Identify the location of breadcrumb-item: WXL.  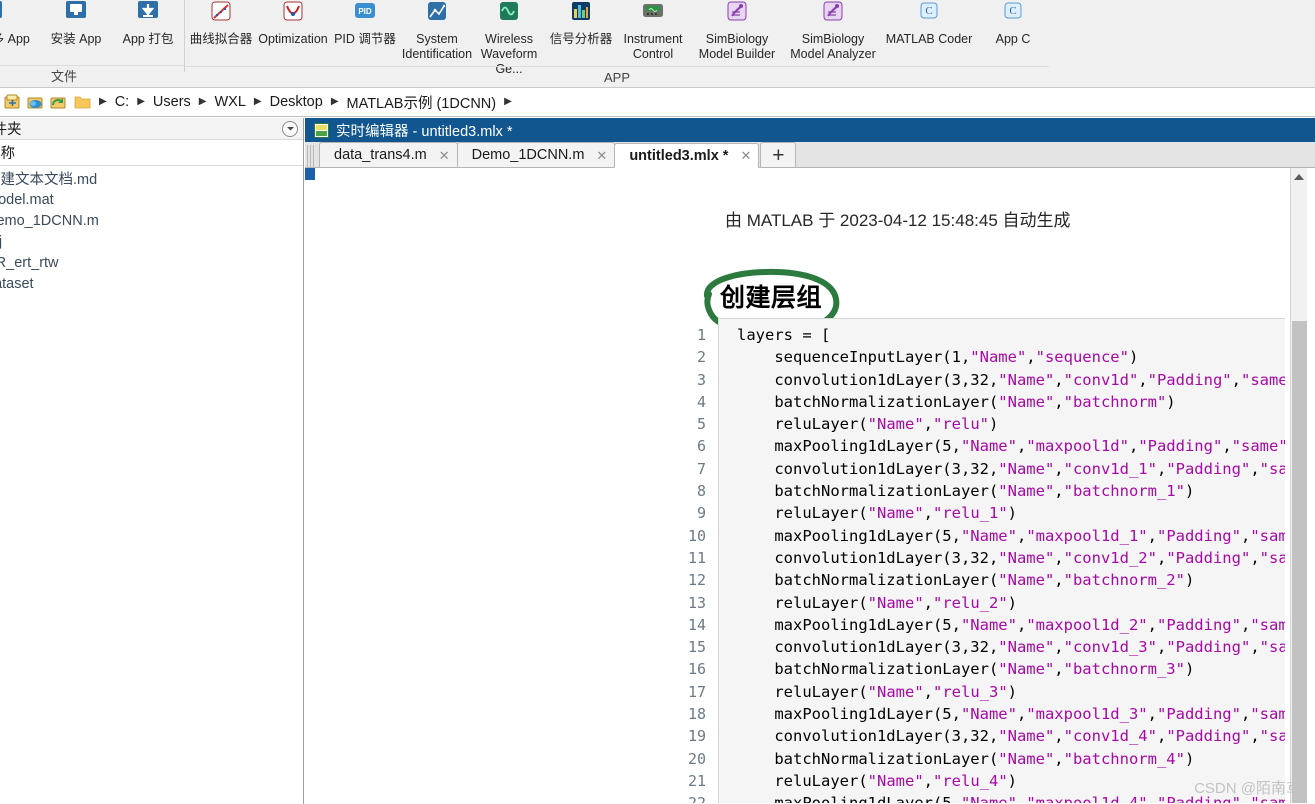
(229, 102).